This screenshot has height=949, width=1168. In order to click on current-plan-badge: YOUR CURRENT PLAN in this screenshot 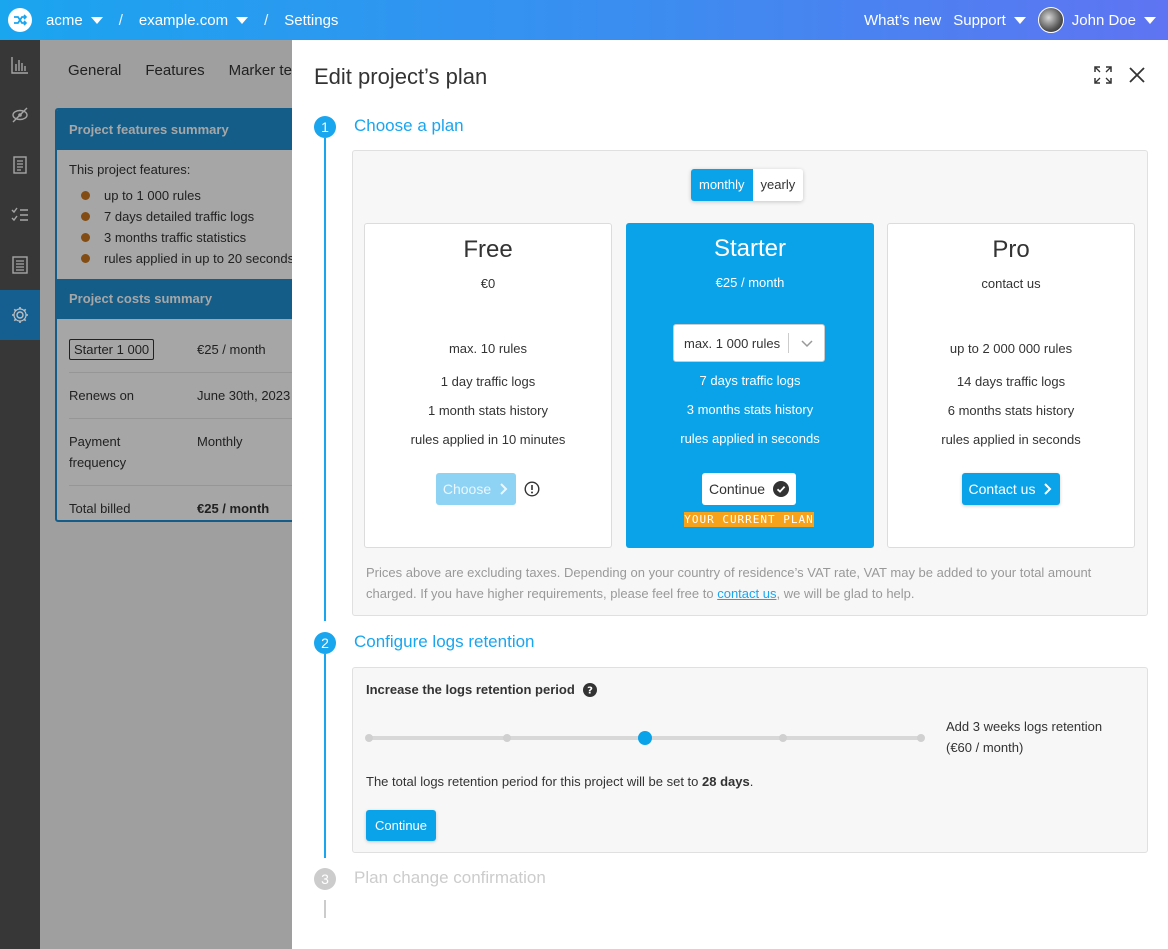, I will do `click(749, 519)`.